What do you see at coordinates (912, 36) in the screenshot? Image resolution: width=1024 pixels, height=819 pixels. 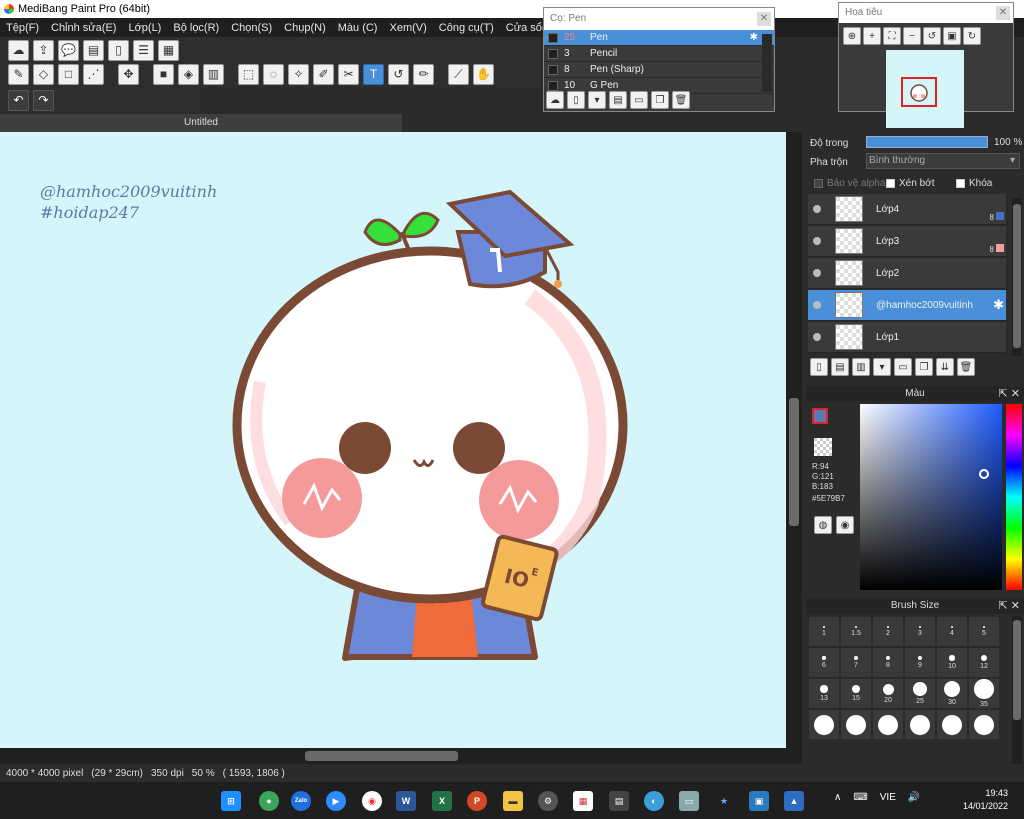 I see `zoom-out-icon: −` at bounding box center [912, 36].